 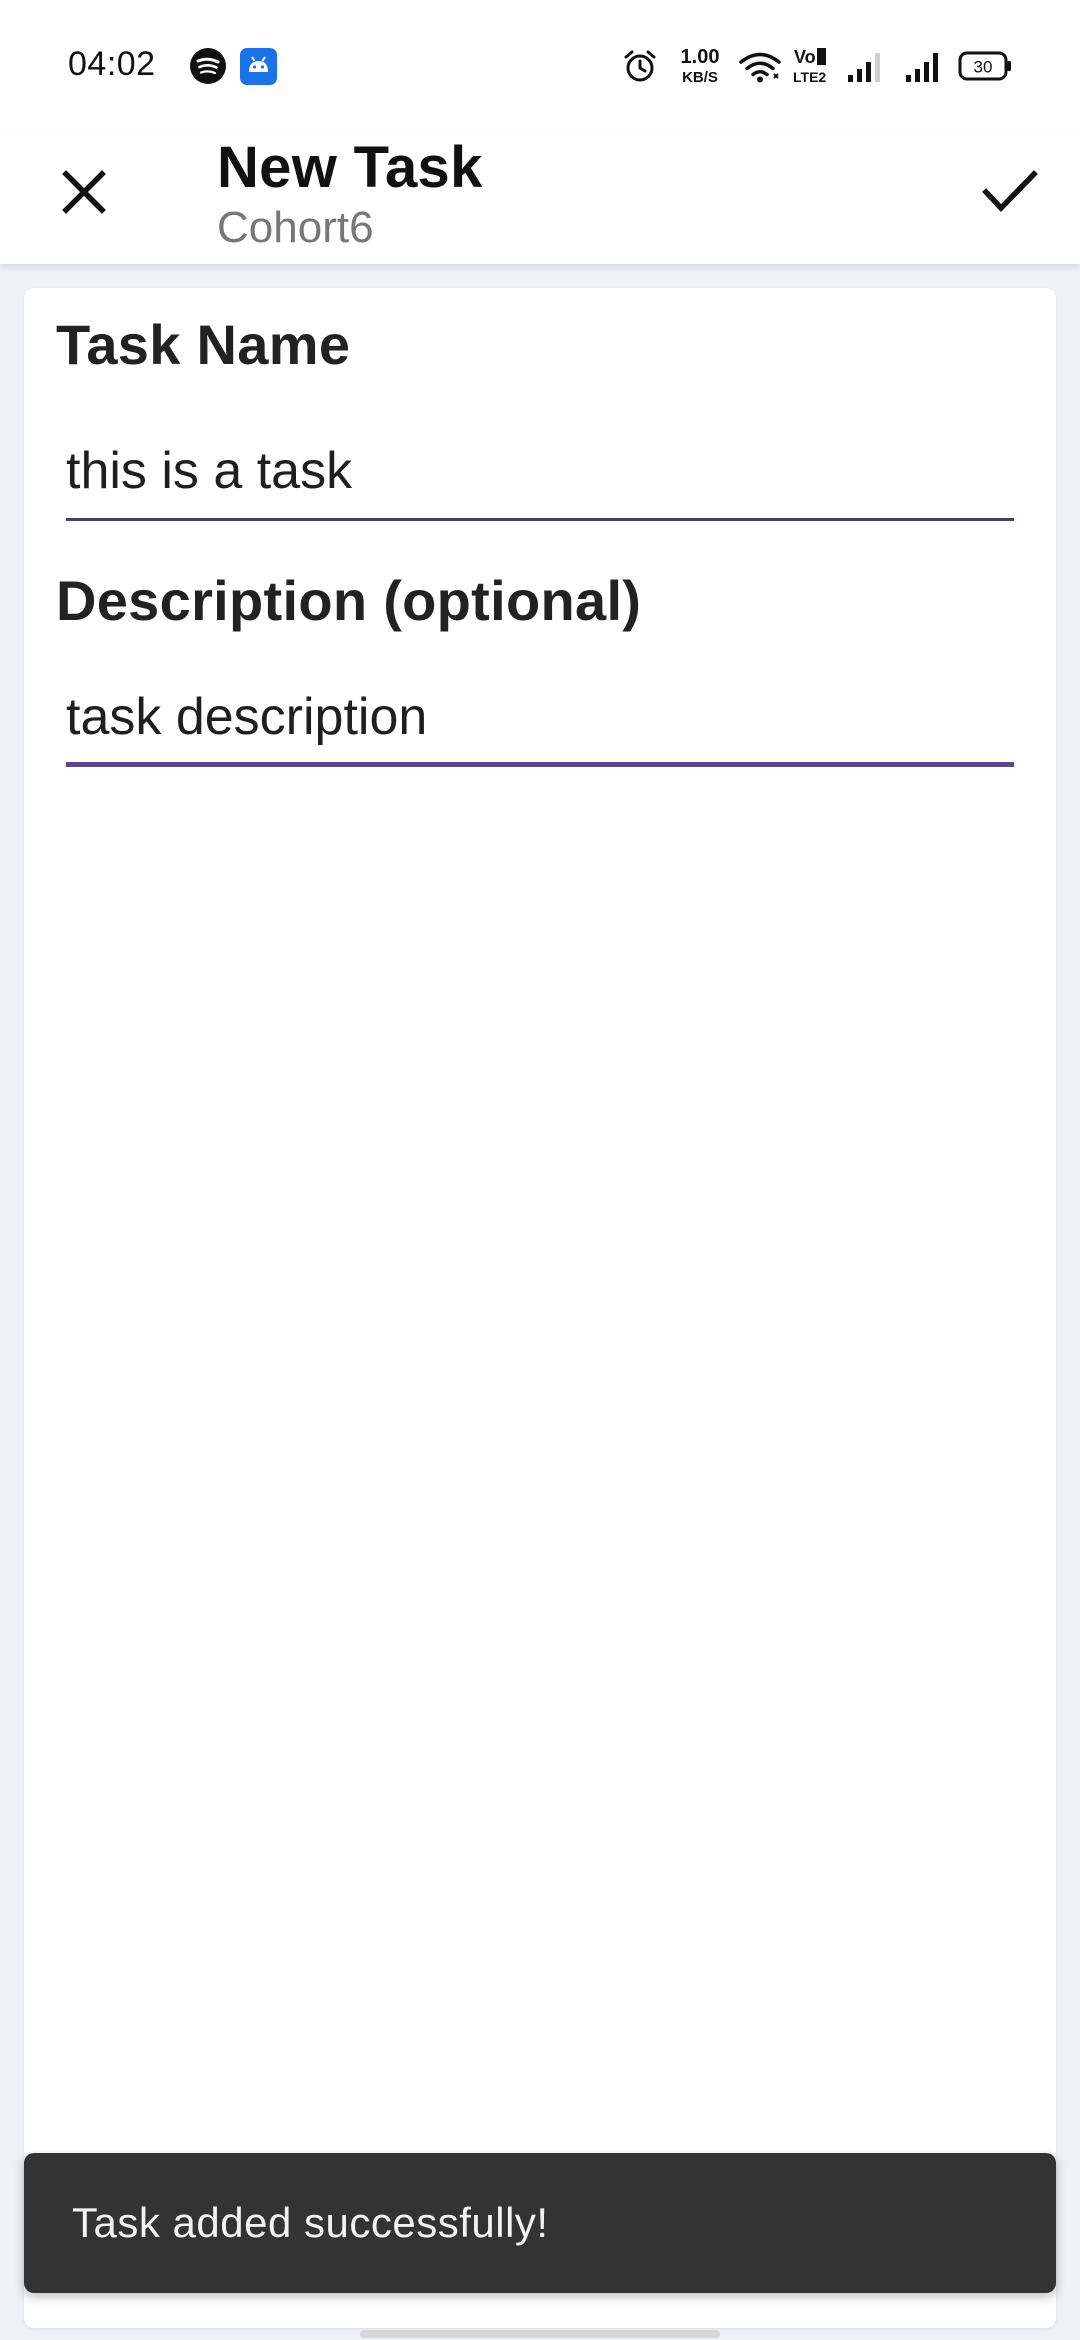 What do you see at coordinates (809, 77) in the screenshot?
I see `volte-bottom-text: LTE2` at bounding box center [809, 77].